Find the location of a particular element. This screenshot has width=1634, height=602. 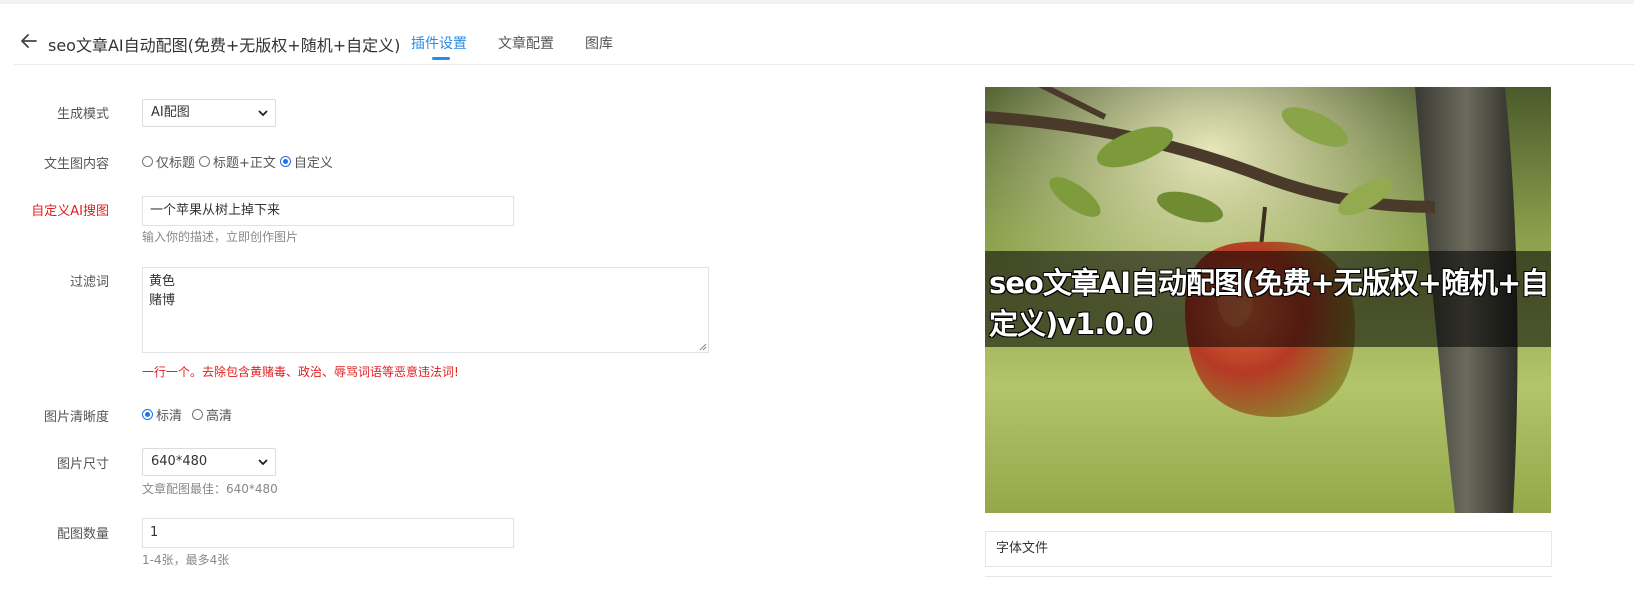

tab-gallery: 图库 is located at coordinates (599, 43).